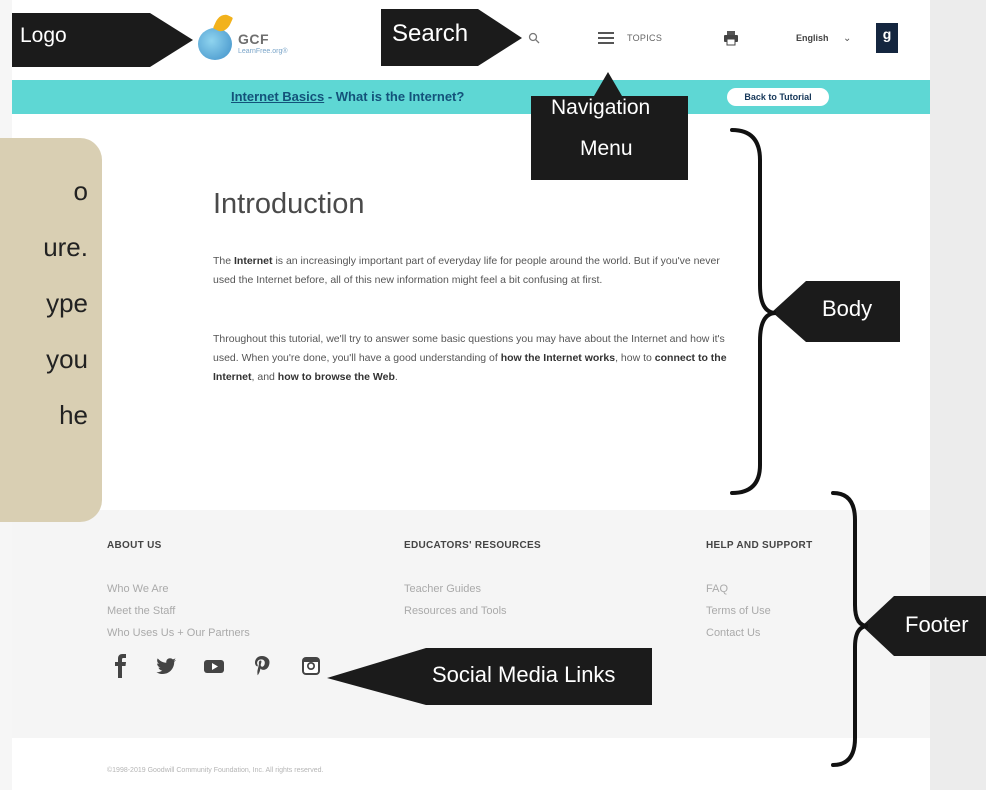 The image size is (986, 790). Describe the element at coordinates (847, 308) in the screenshot. I see `body-annotation-label: Body` at that location.